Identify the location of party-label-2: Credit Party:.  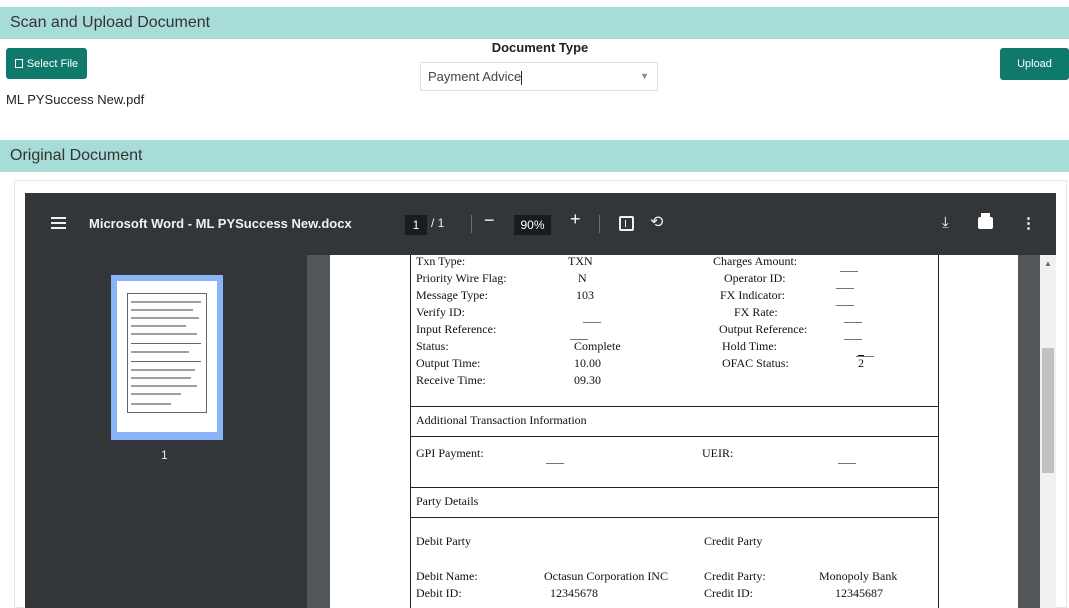
(735, 576).